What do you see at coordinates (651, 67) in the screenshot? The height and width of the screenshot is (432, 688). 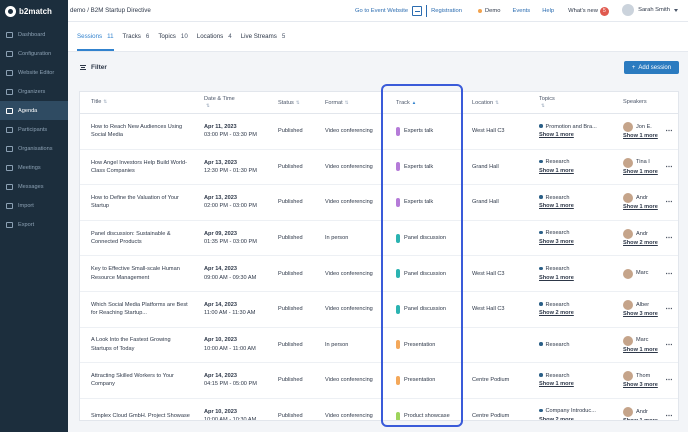 I see `add-session-button: + Add session` at bounding box center [651, 67].